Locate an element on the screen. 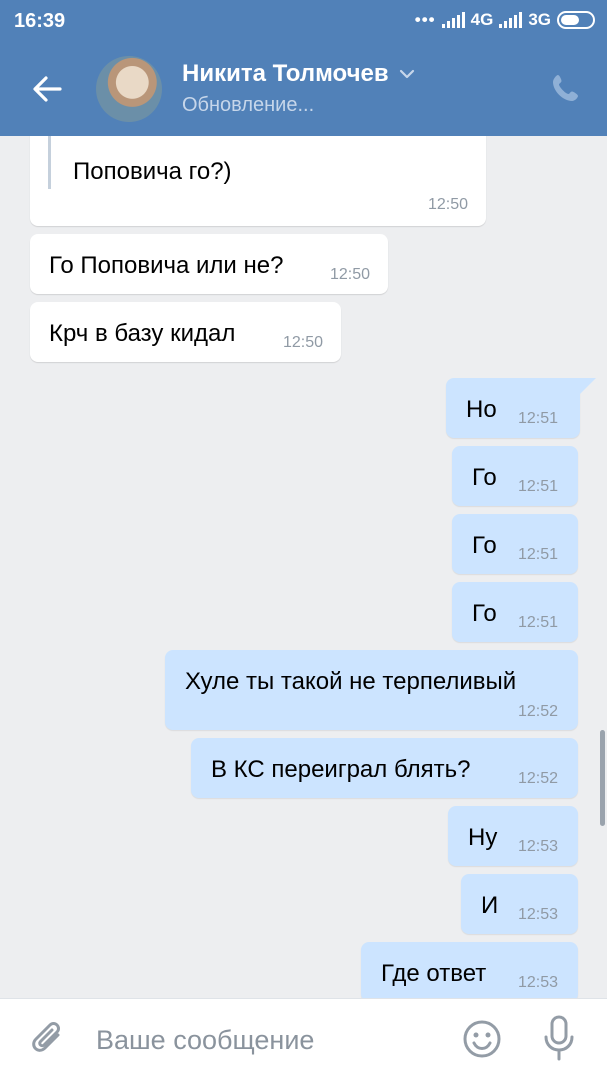 The width and height of the screenshot is (607, 1080). composer is located at coordinates (303, 1039).